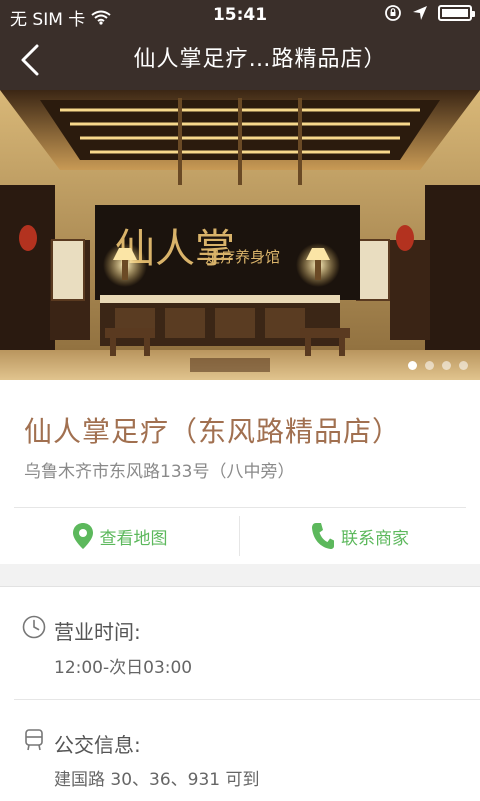 Image resolution: width=480 pixels, height=801 pixels. What do you see at coordinates (438, 365) in the screenshot?
I see `carousel-pager` at bounding box center [438, 365].